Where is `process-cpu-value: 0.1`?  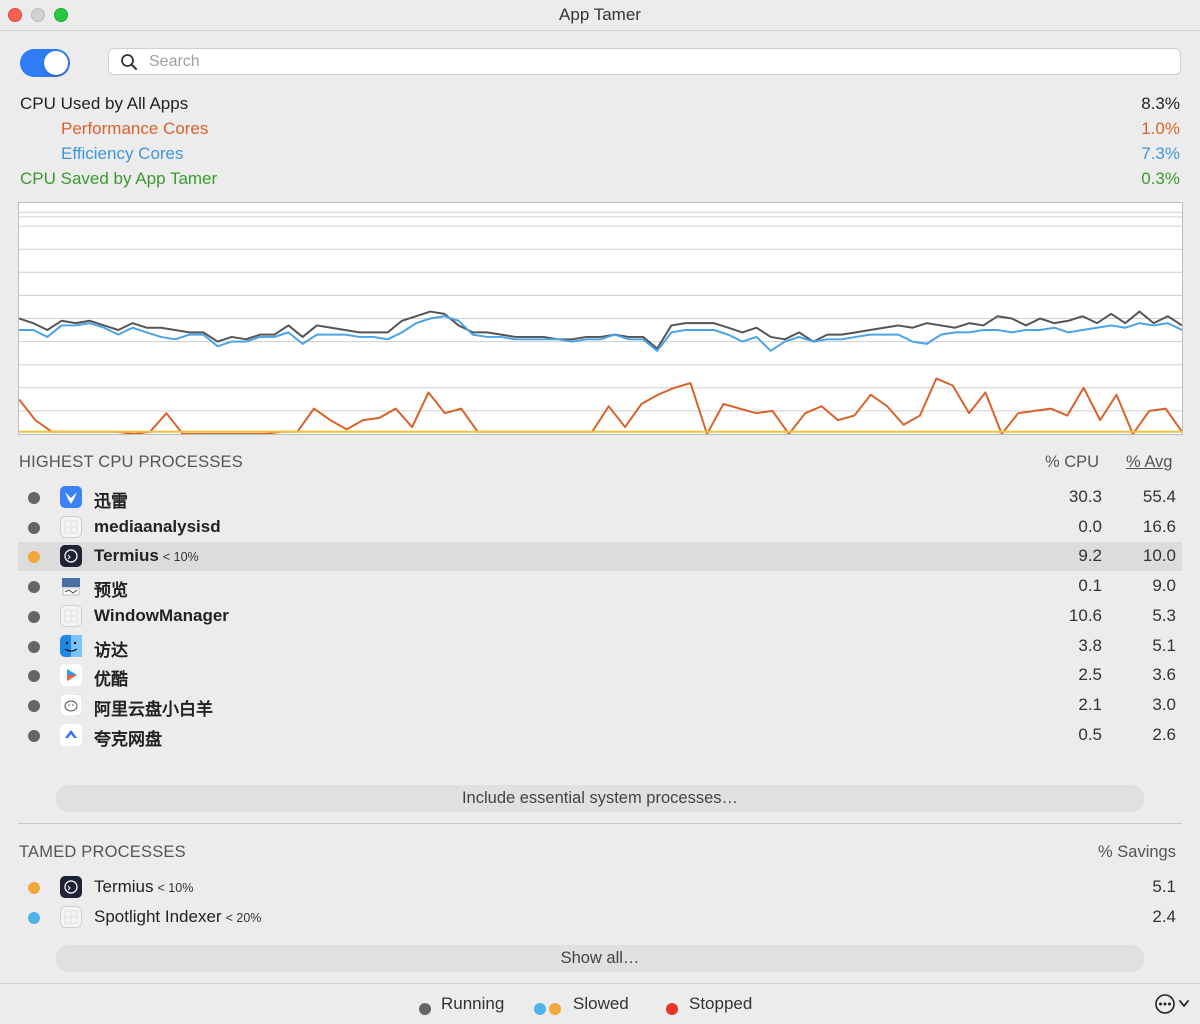 process-cpu-value: 0.1 is located at coordinates (1090, 586).